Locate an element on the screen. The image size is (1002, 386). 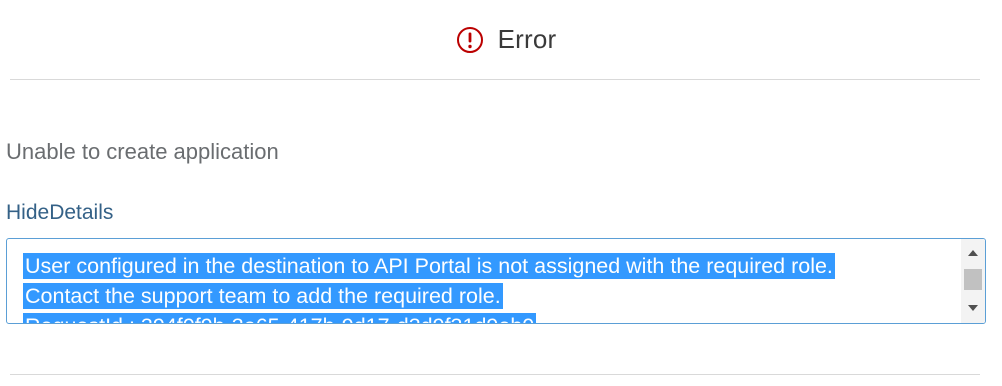
dialog-footer-divider is located at coordinates (495, 374).